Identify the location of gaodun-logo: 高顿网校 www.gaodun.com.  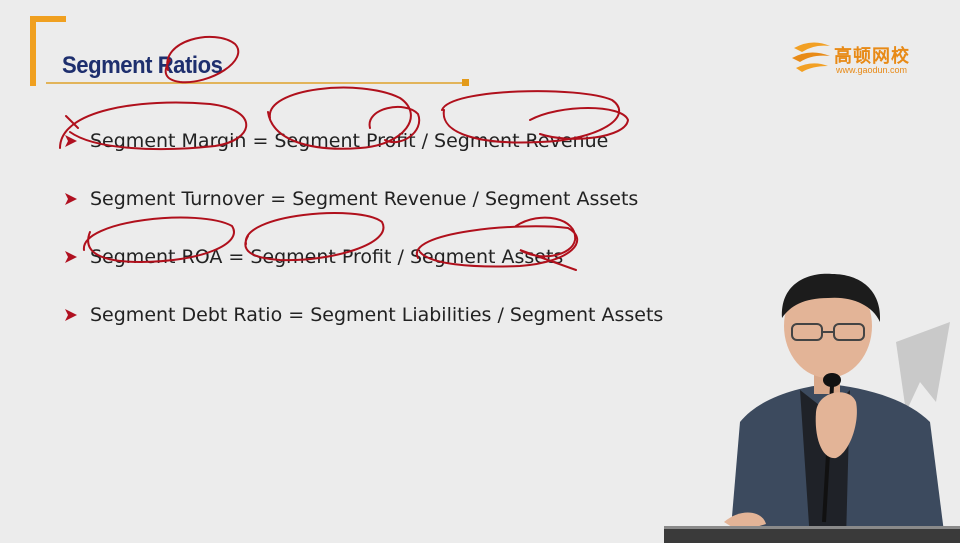
(865, 60).